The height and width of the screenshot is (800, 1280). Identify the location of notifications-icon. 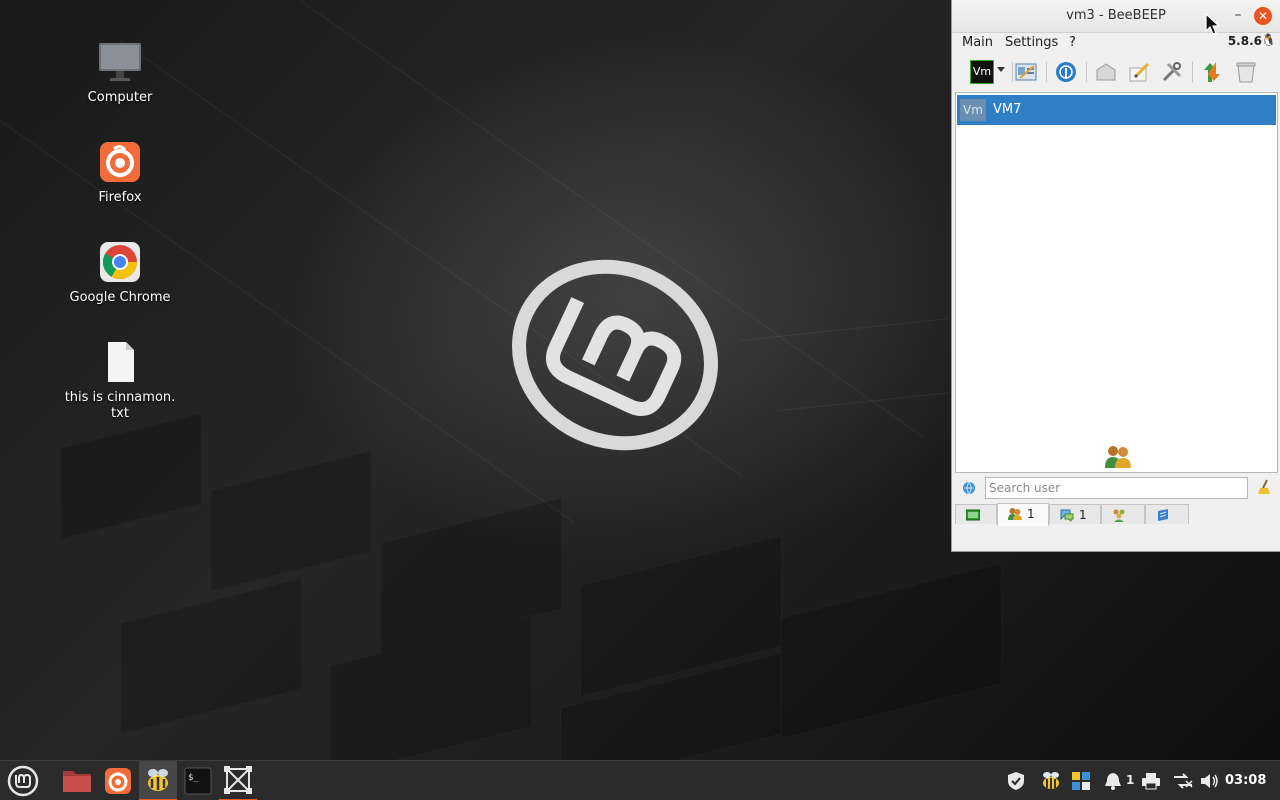
(1113, 781).